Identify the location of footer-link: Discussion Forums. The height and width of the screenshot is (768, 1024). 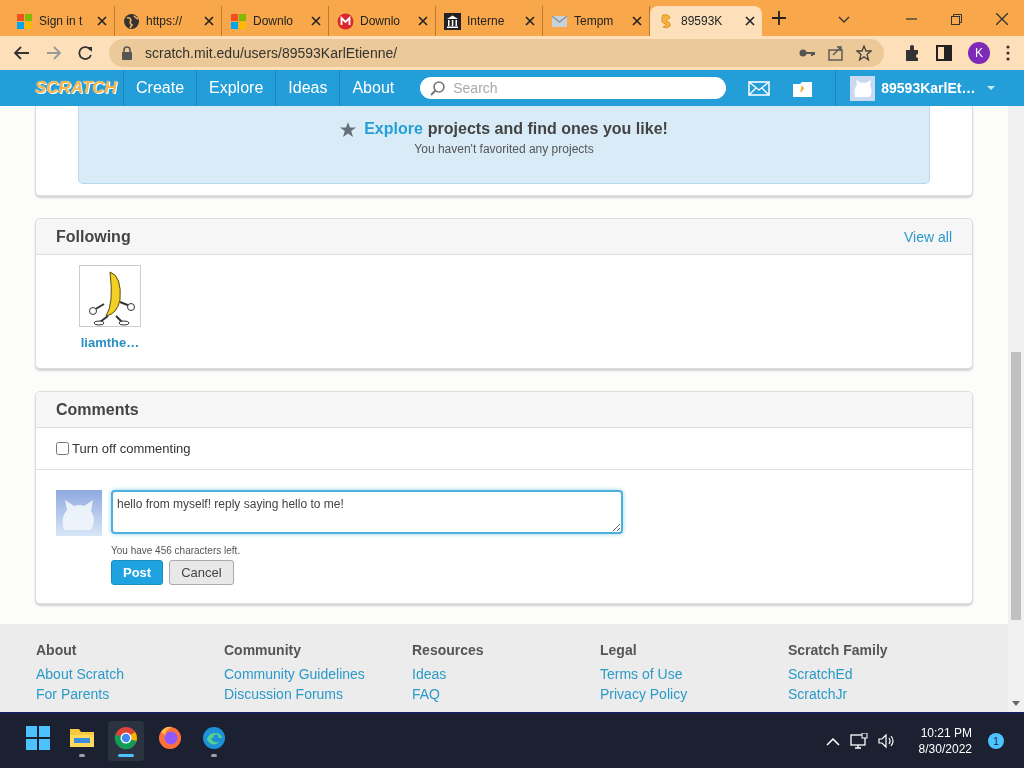
(318, 694).